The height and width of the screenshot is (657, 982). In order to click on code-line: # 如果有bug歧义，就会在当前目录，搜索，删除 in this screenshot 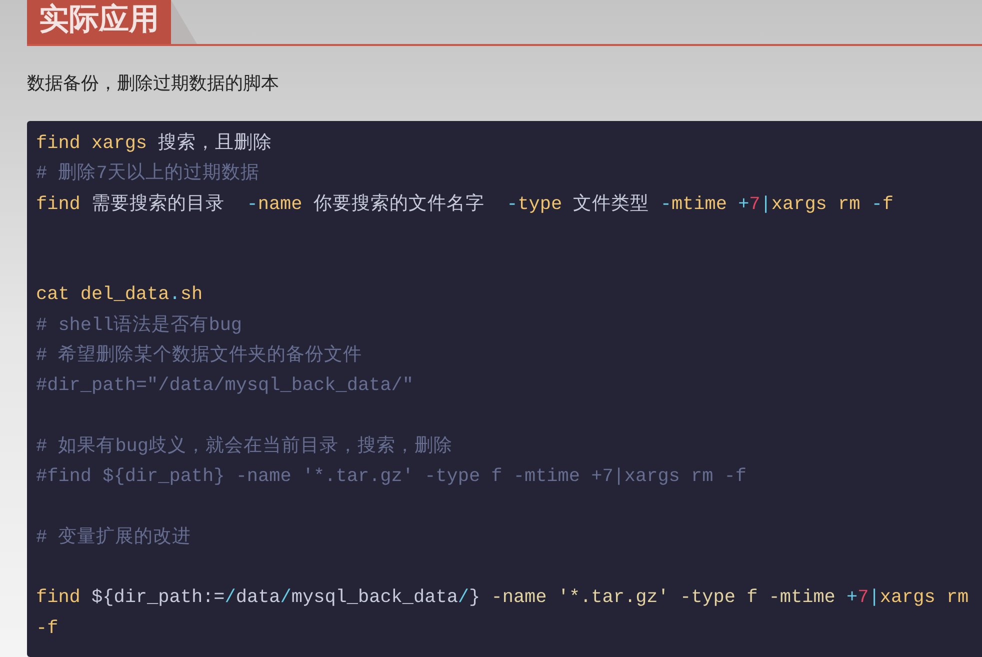, I will do `click(244, 446)`.